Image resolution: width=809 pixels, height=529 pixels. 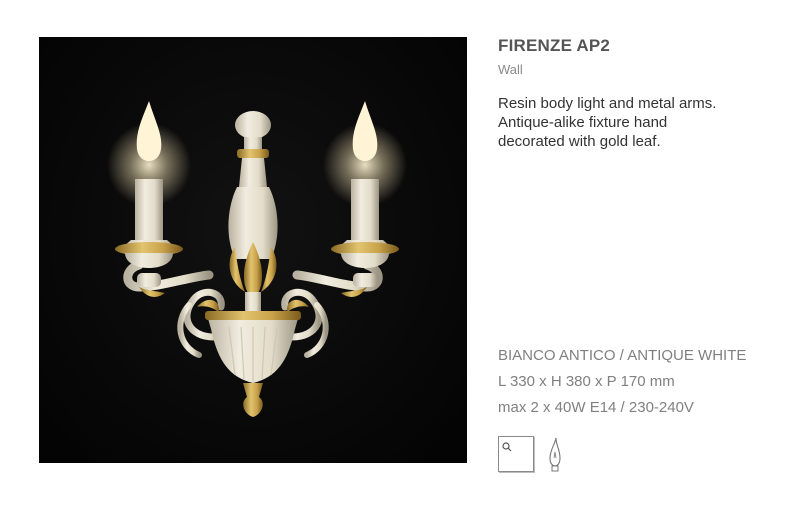 What do you see at coordinates (622, 355) in the screenshot?
I see `finish-label: BIANCO ANTICO / ANTIQUE WHITE` at bounding box center [622, 355].